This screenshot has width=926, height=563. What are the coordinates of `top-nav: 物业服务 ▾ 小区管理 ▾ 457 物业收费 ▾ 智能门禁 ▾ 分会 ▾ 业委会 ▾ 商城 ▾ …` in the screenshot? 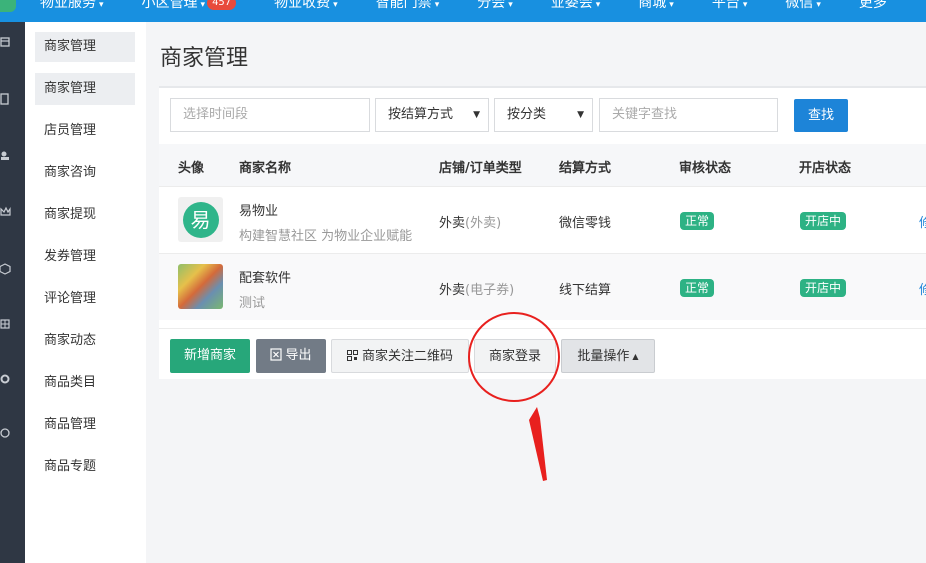 It's located at (482, 6).